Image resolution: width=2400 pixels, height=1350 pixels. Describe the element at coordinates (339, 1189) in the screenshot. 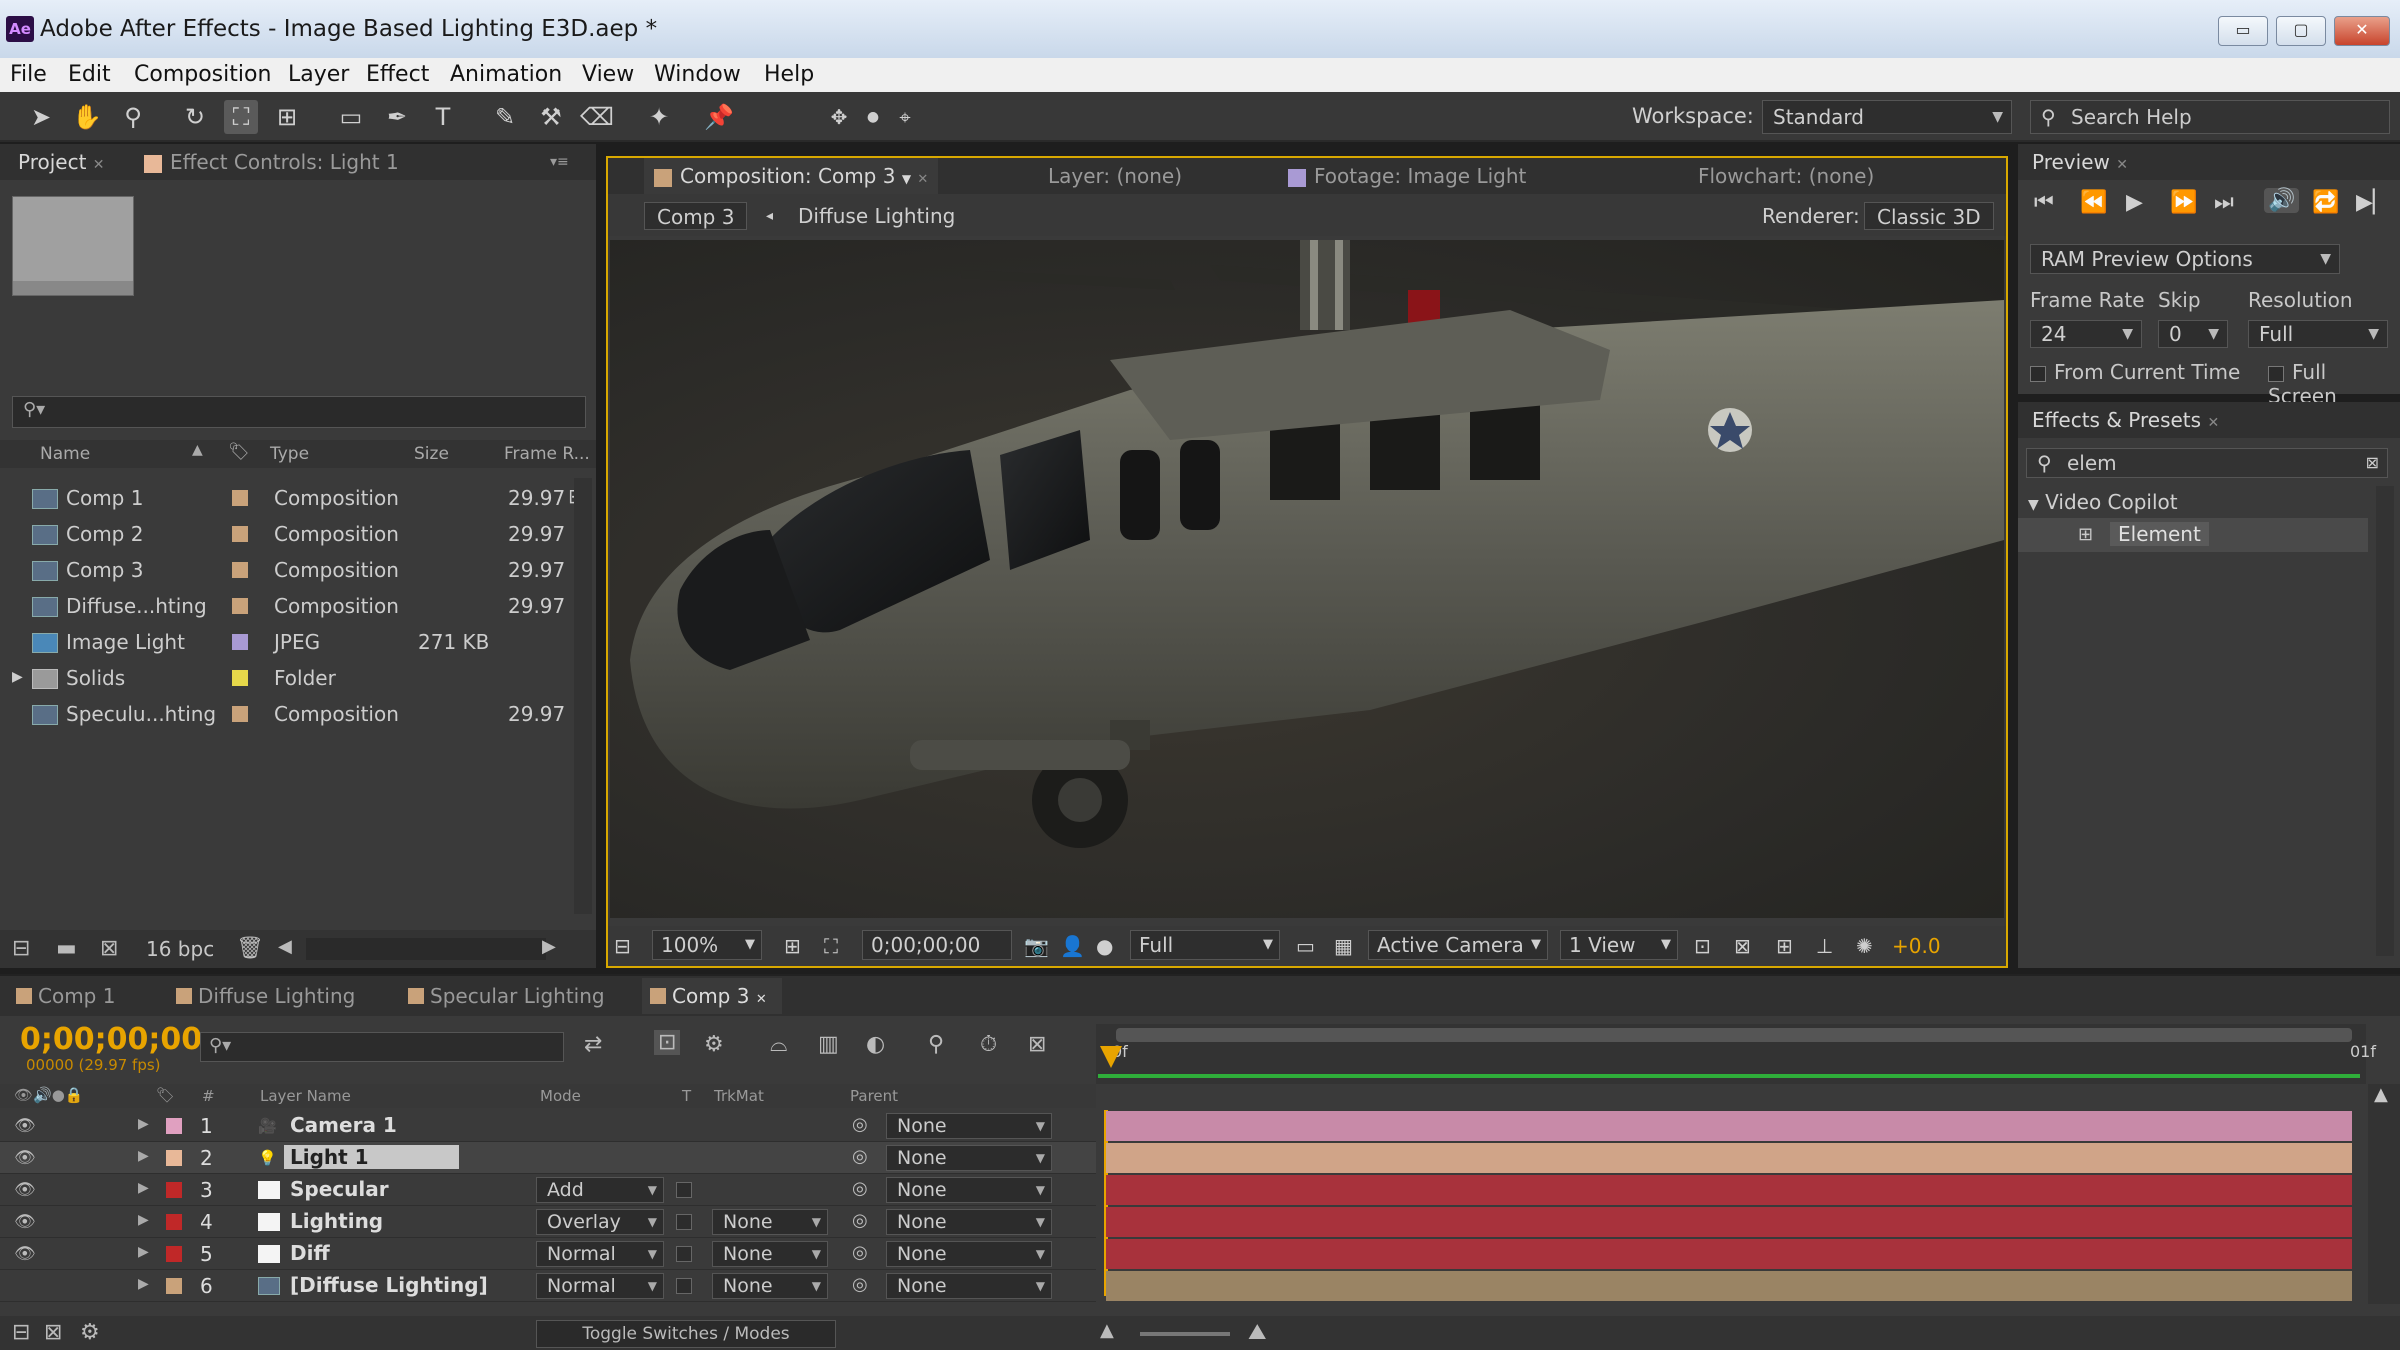

I see `layer-name: Specular` at that location.